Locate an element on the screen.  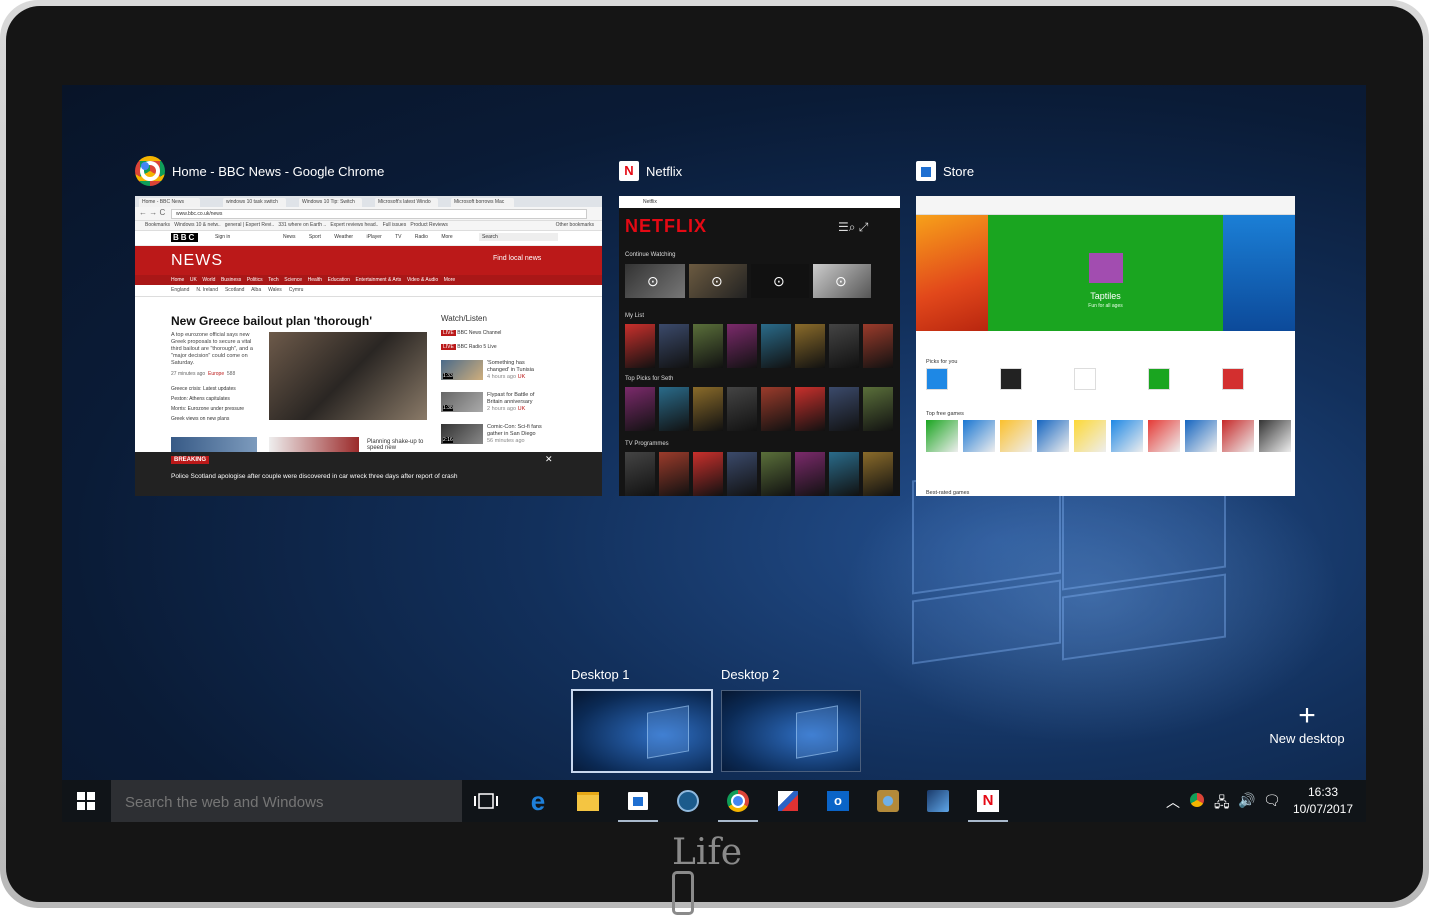
article-meta: 27 minutes ago Europe 588 is located at coordinates (203, 374).